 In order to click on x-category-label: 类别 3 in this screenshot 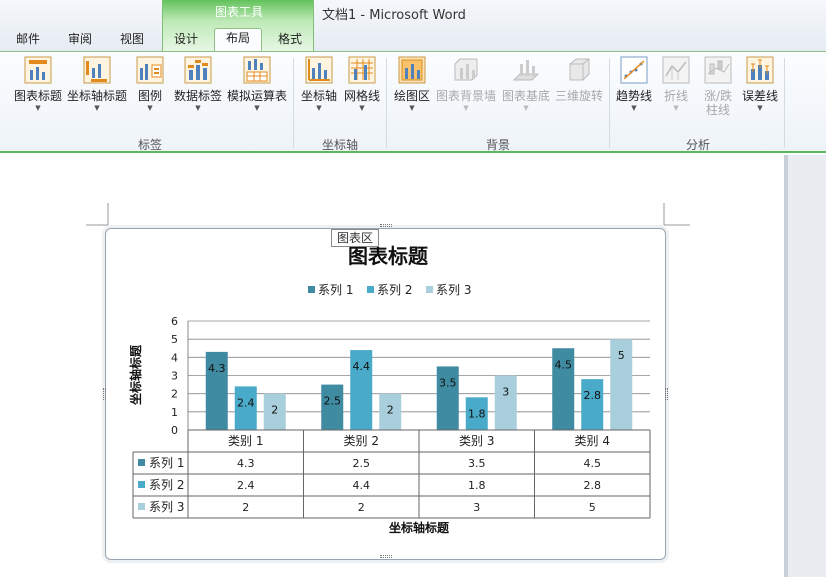, I will do `click(476, 441)`.